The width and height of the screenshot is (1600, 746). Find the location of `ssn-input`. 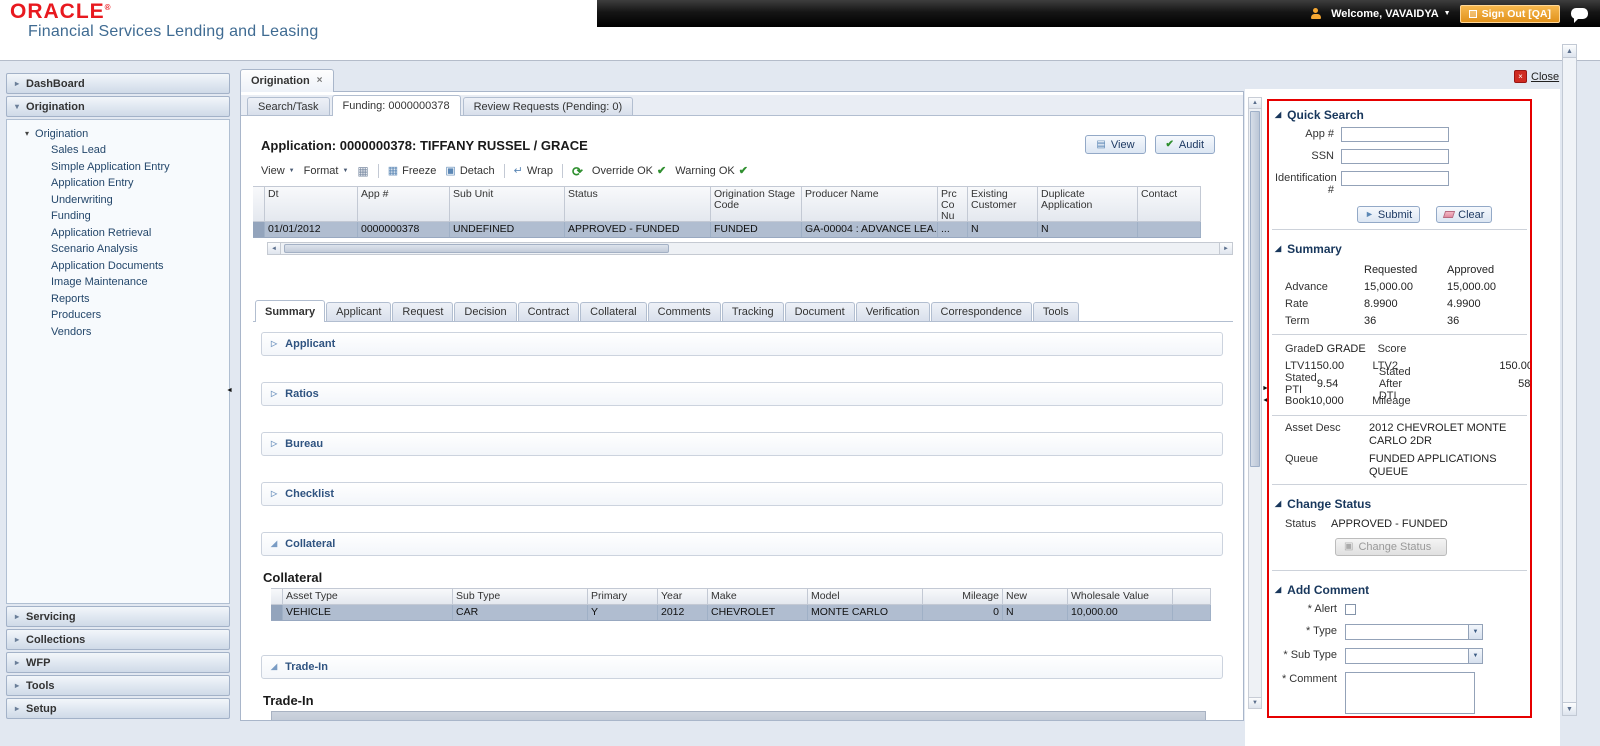

ssn-input is located at coordinates (1395, 156).